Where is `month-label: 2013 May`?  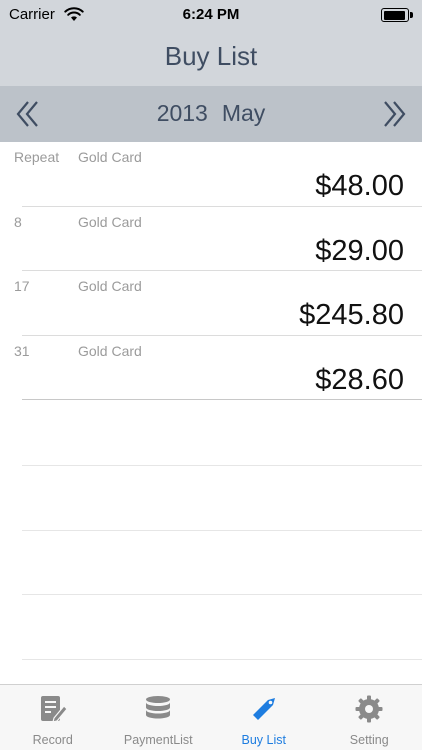
month-label: 2013 May is located at coordinates (211, 113).